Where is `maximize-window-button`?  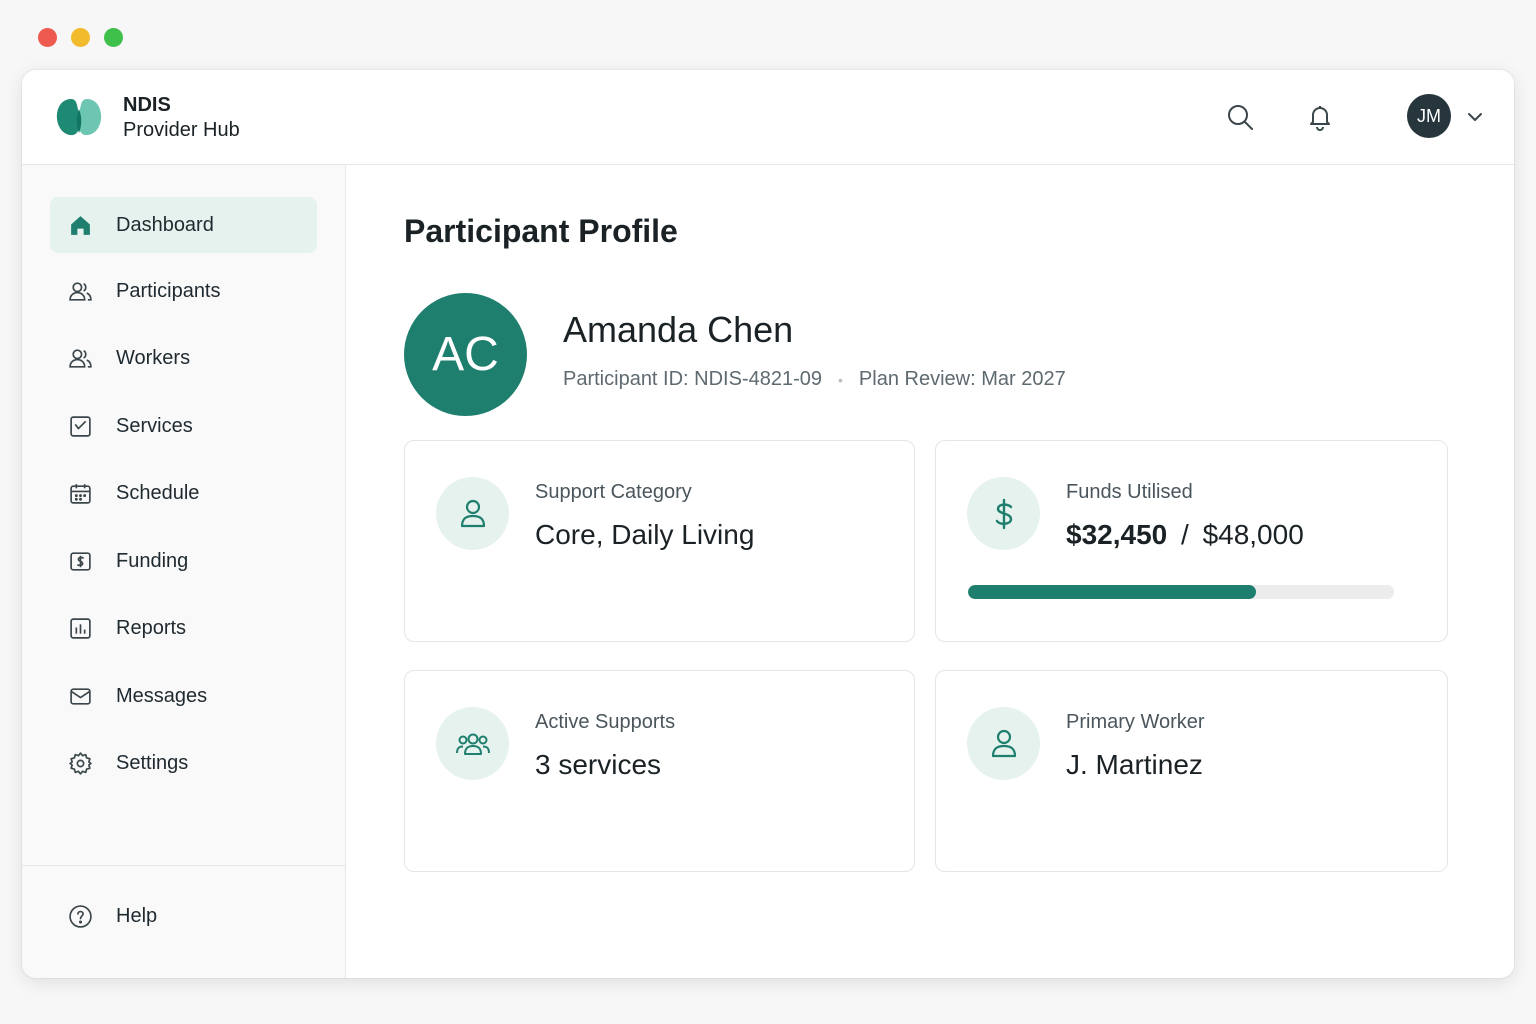 maximize-window-button is located at coordinates (113, 37).